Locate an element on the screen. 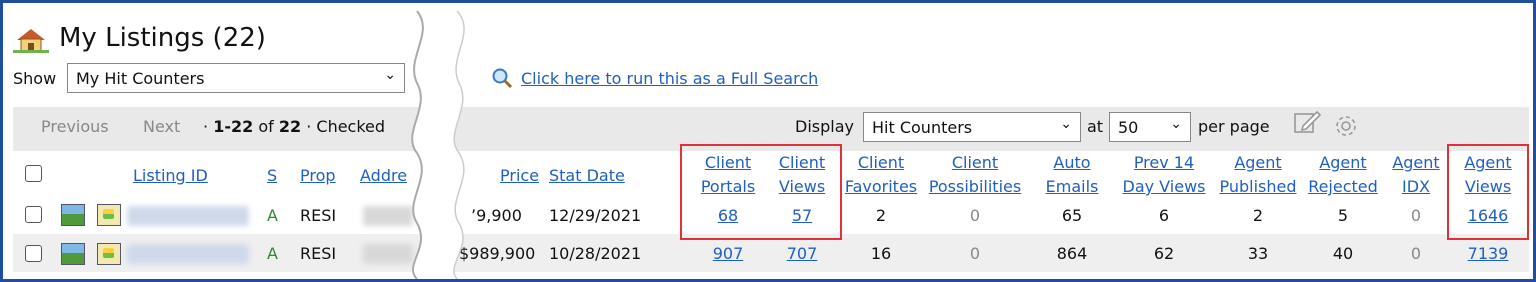  agent-published-cell: 2 is located at coordinates (1258, 215).